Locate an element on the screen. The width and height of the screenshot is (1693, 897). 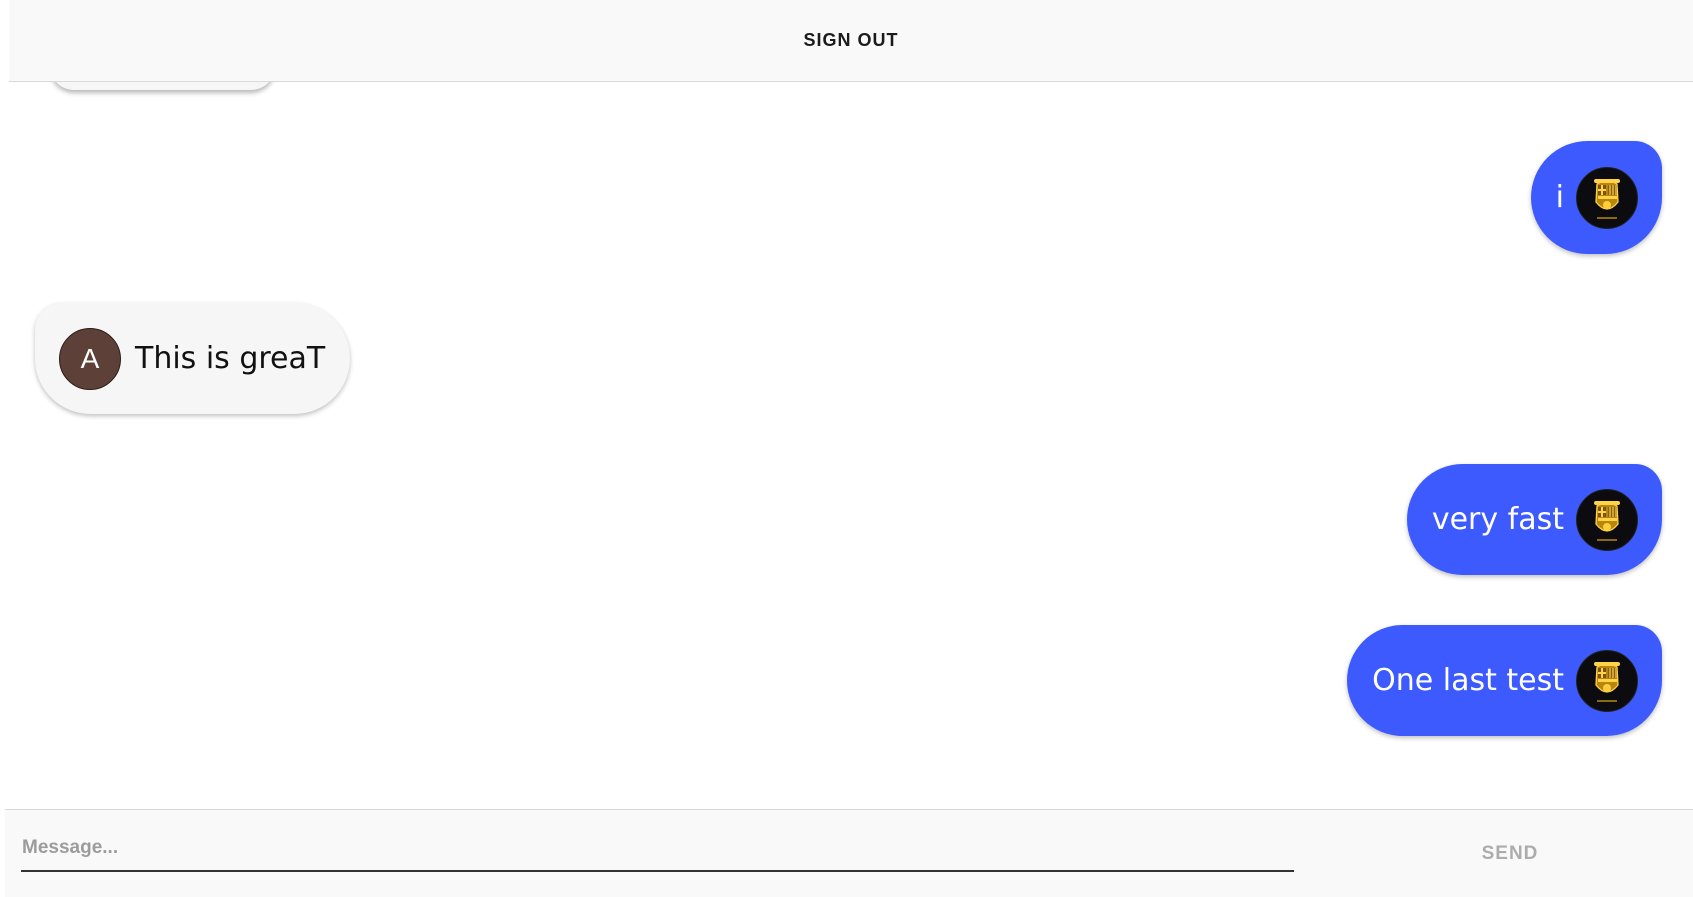
message-composer: SEND is located at coordinates (849, 853).